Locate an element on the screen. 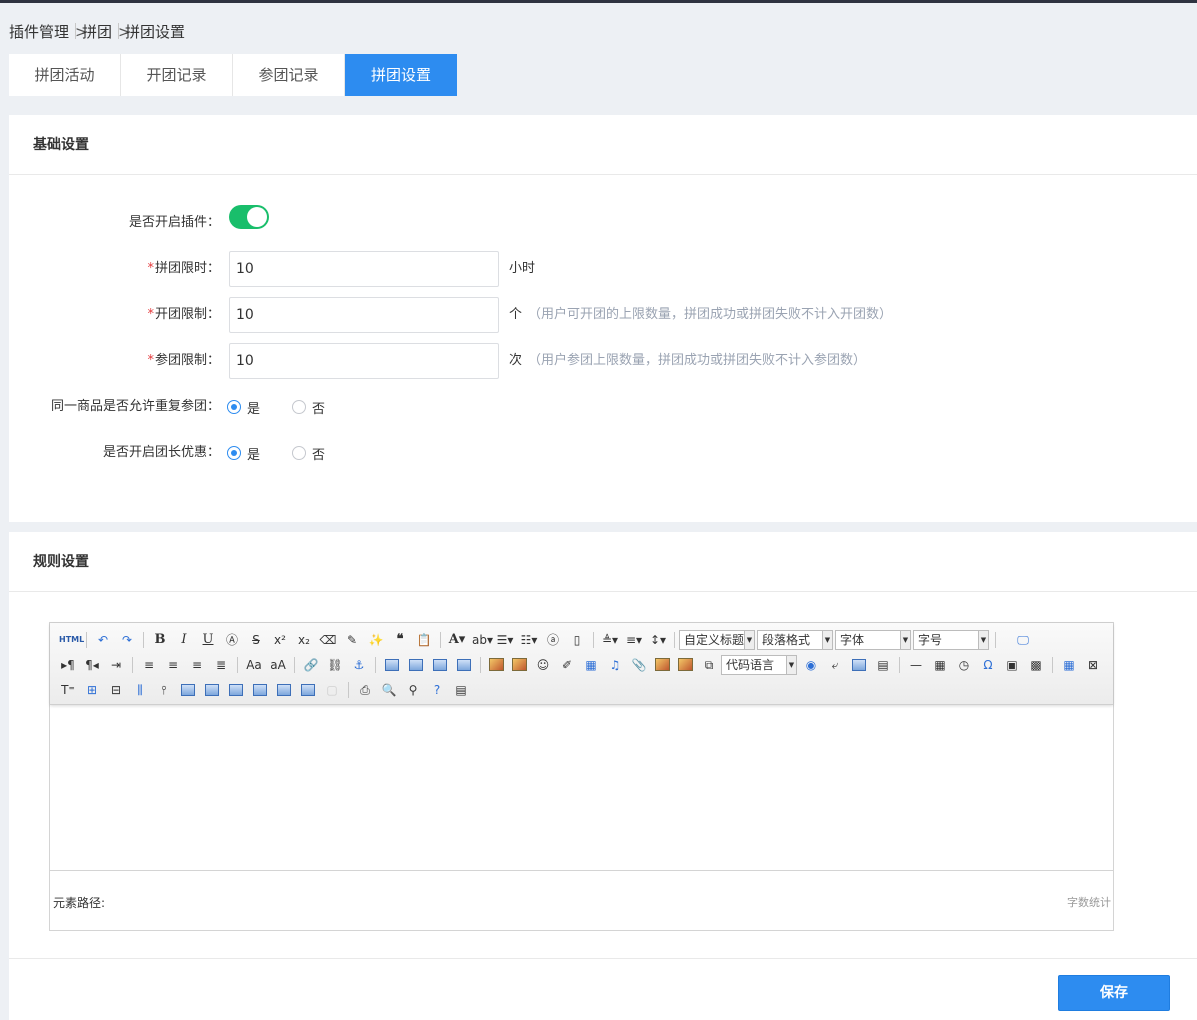 The height and width of the screenshot is (1020, 1197). font-border-icon: Ⓐ is located at coordinates (232, 640).